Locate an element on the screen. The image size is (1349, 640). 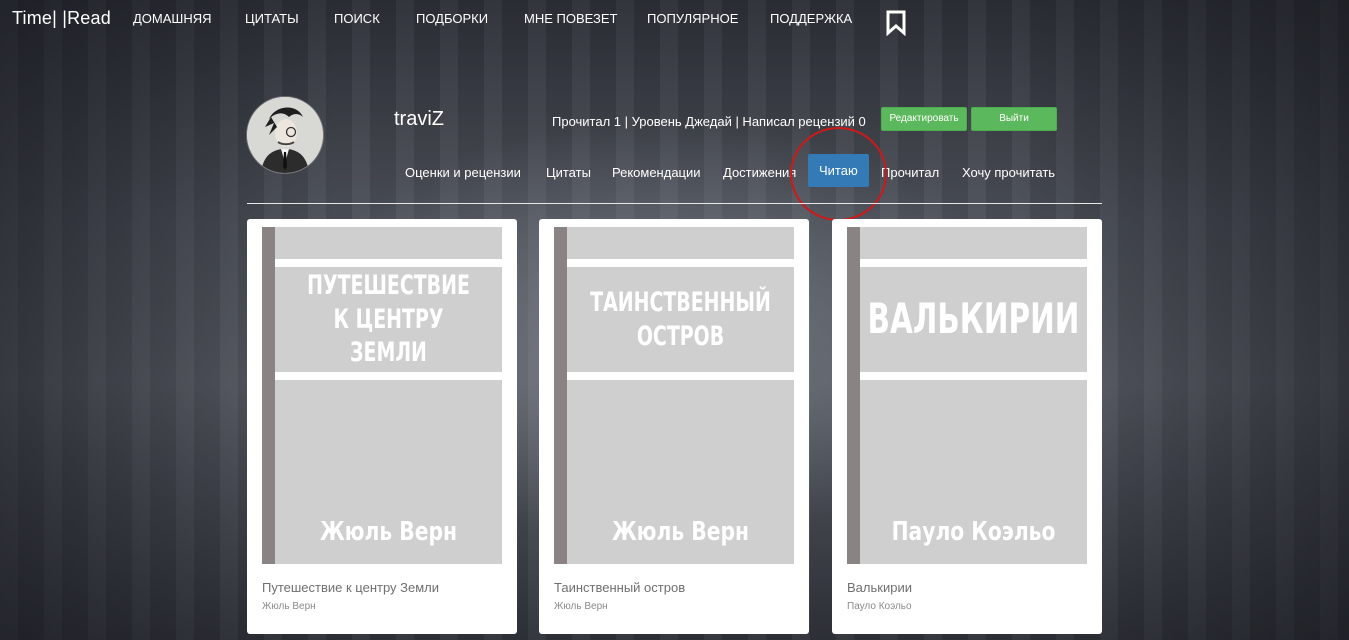
book-cover: Таинственный остров Жюль Верн is located at coordinates (674, 395).